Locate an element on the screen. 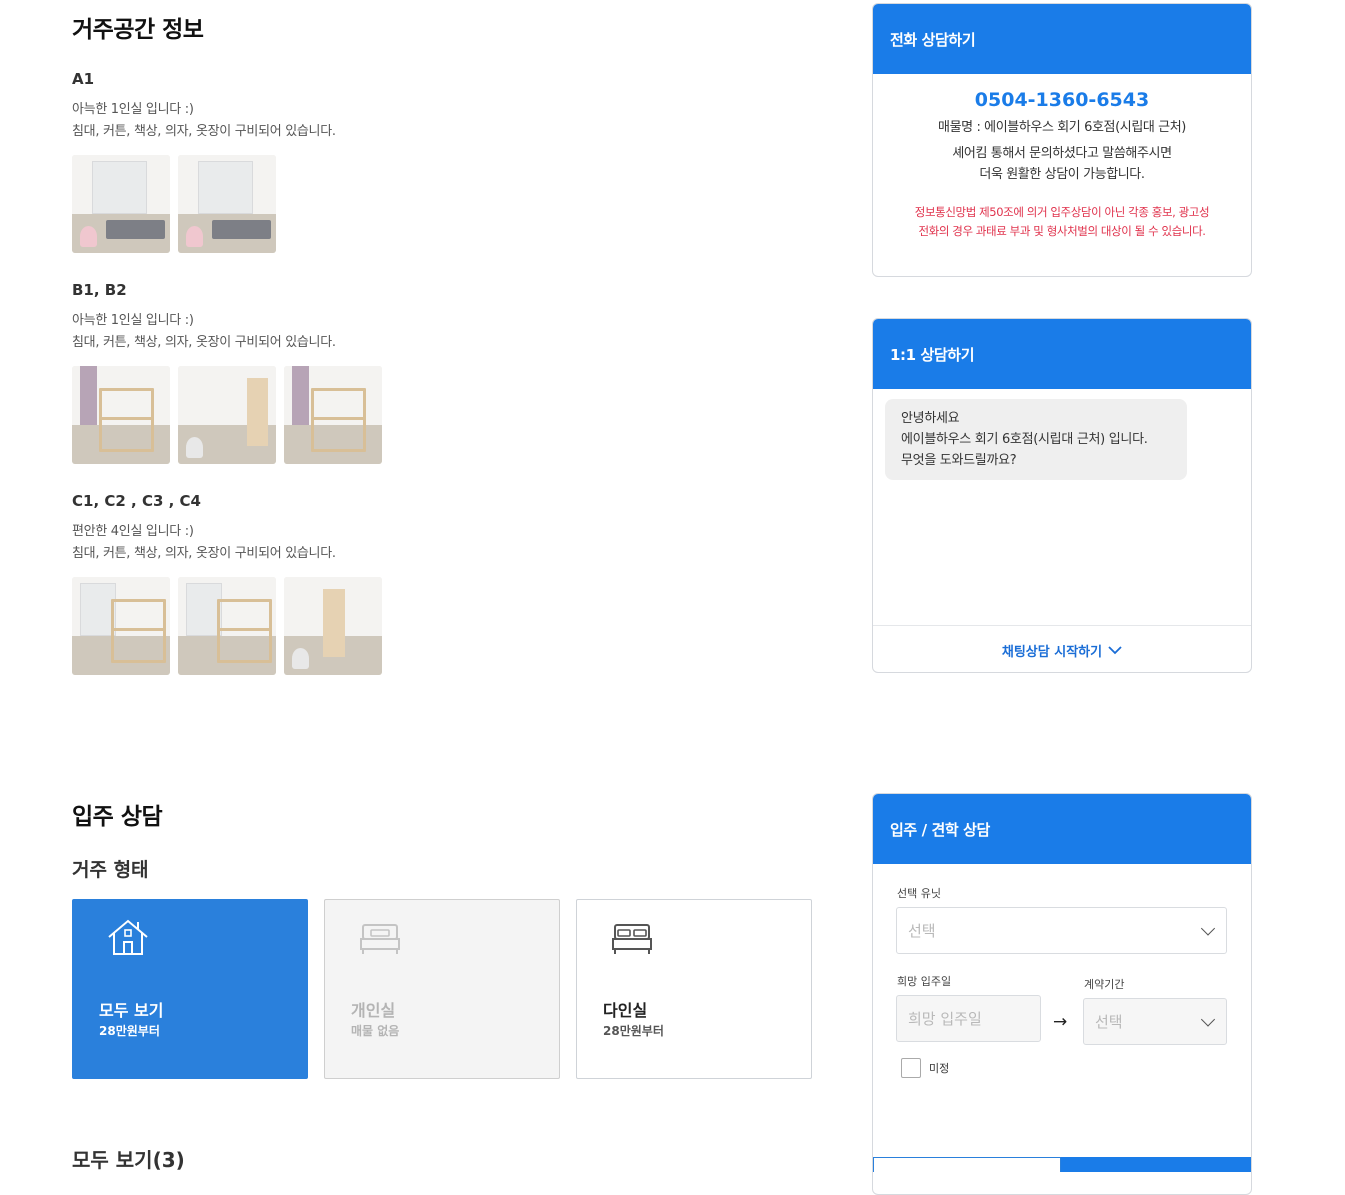 This screenshot has width=1345, height=1195. term-select: 선택 is located at coordinates (1155, 1021).